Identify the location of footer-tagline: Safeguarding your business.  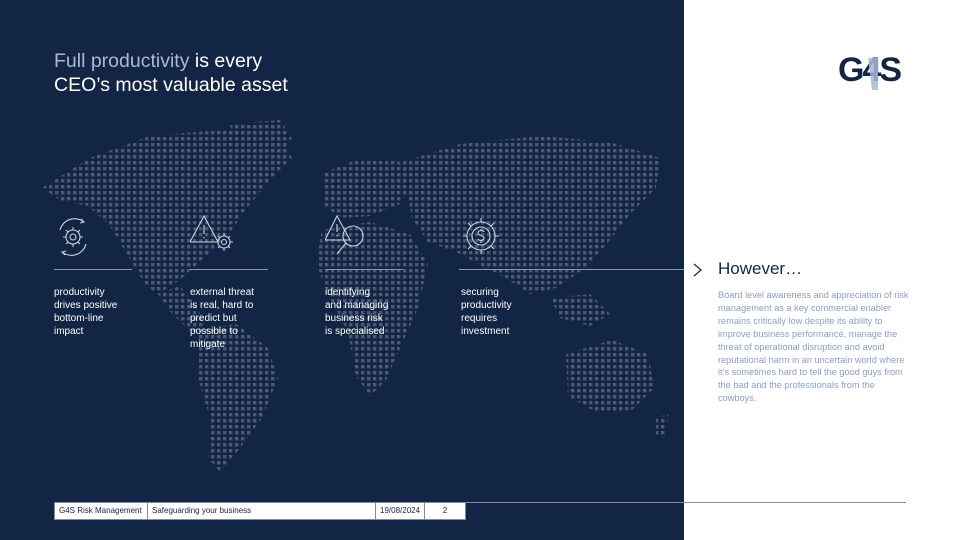
(262, 511).